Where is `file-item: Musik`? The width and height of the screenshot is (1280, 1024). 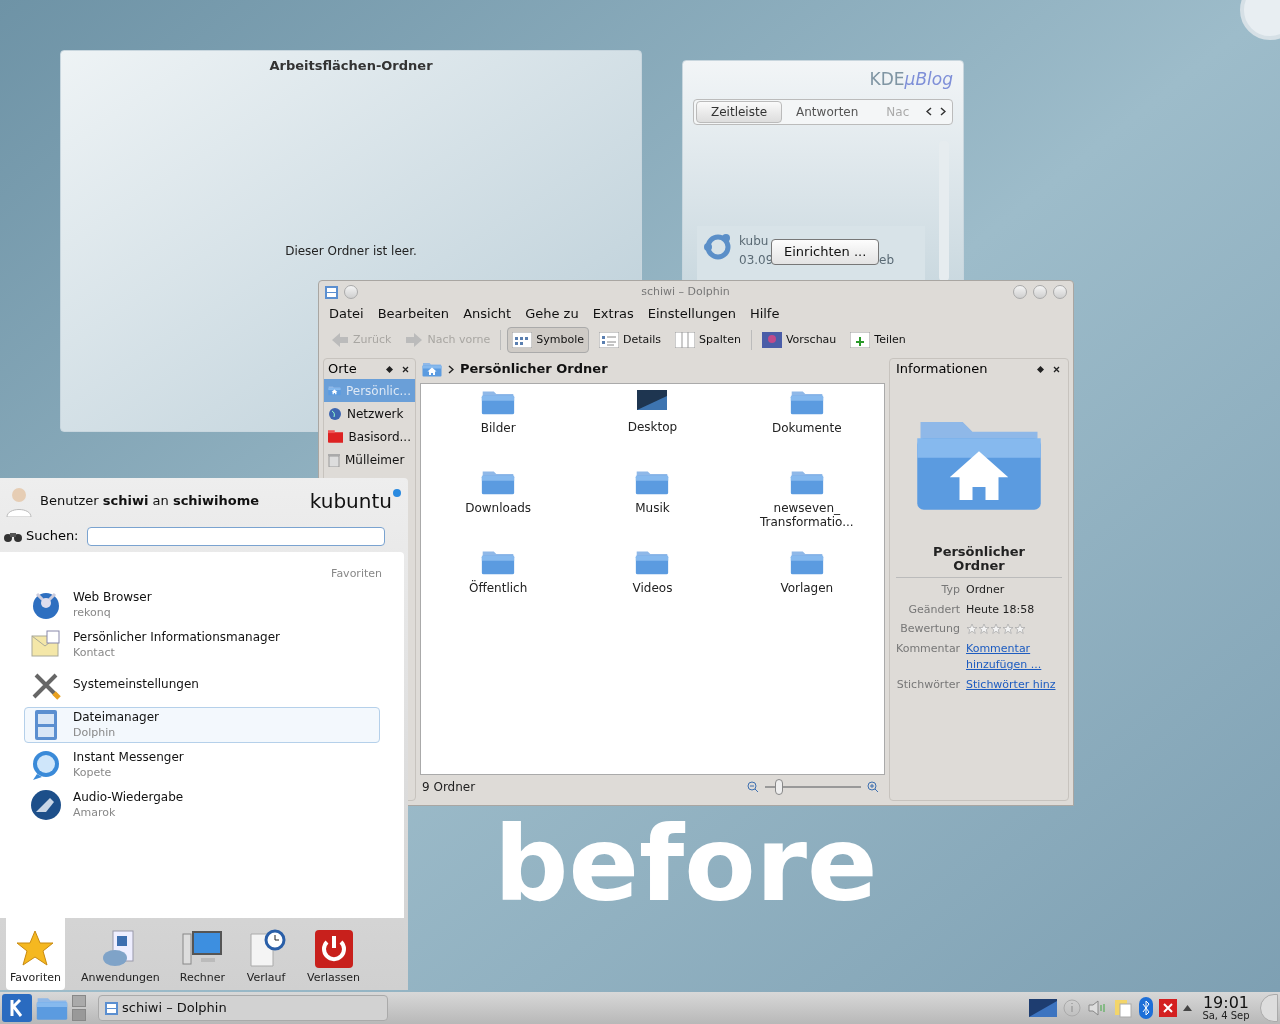
file-item: Musik is located at coordinates (652, 508).